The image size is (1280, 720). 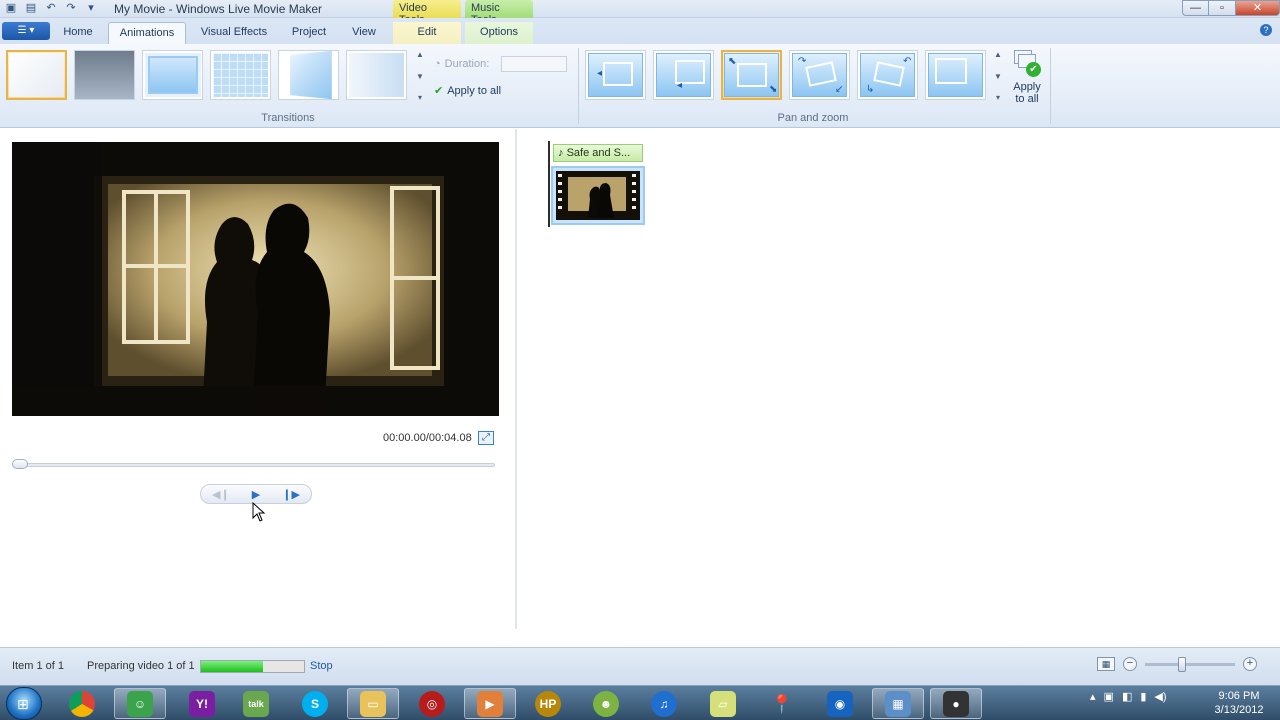 I want to click on redo-icon: ↷, so click(x=71, y=8).